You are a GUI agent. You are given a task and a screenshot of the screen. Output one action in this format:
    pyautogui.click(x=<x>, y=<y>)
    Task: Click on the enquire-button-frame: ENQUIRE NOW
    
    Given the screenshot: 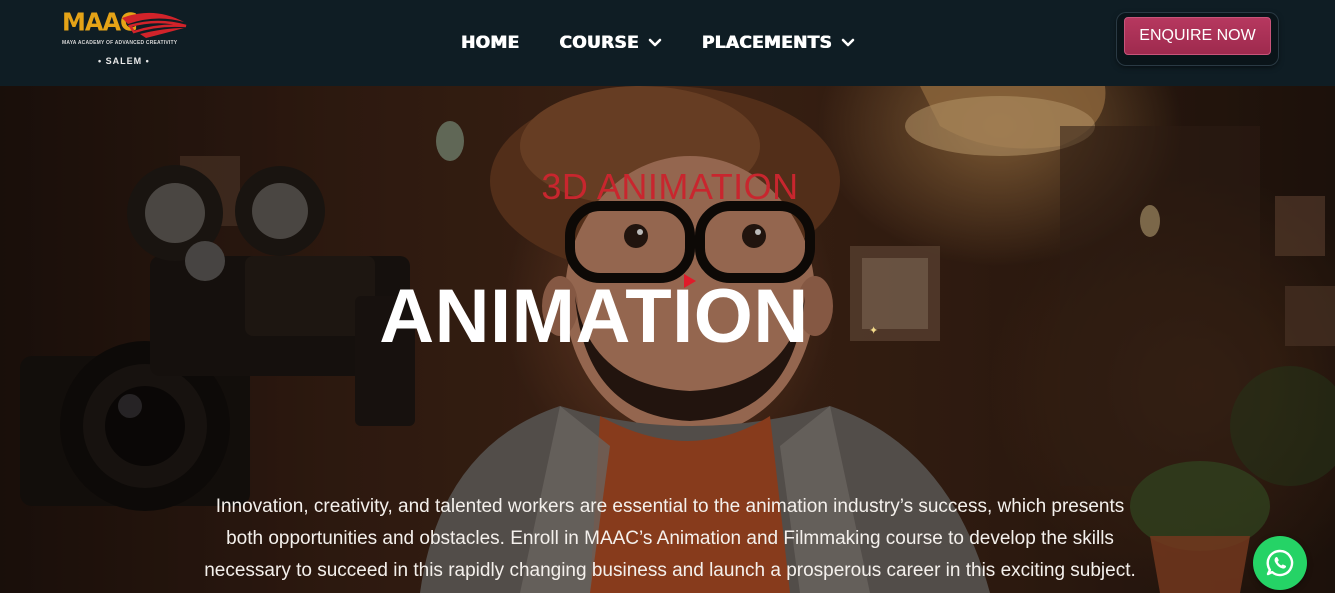 What is the action you would take?
    pyautogui.click(x=1197, y=39)
    